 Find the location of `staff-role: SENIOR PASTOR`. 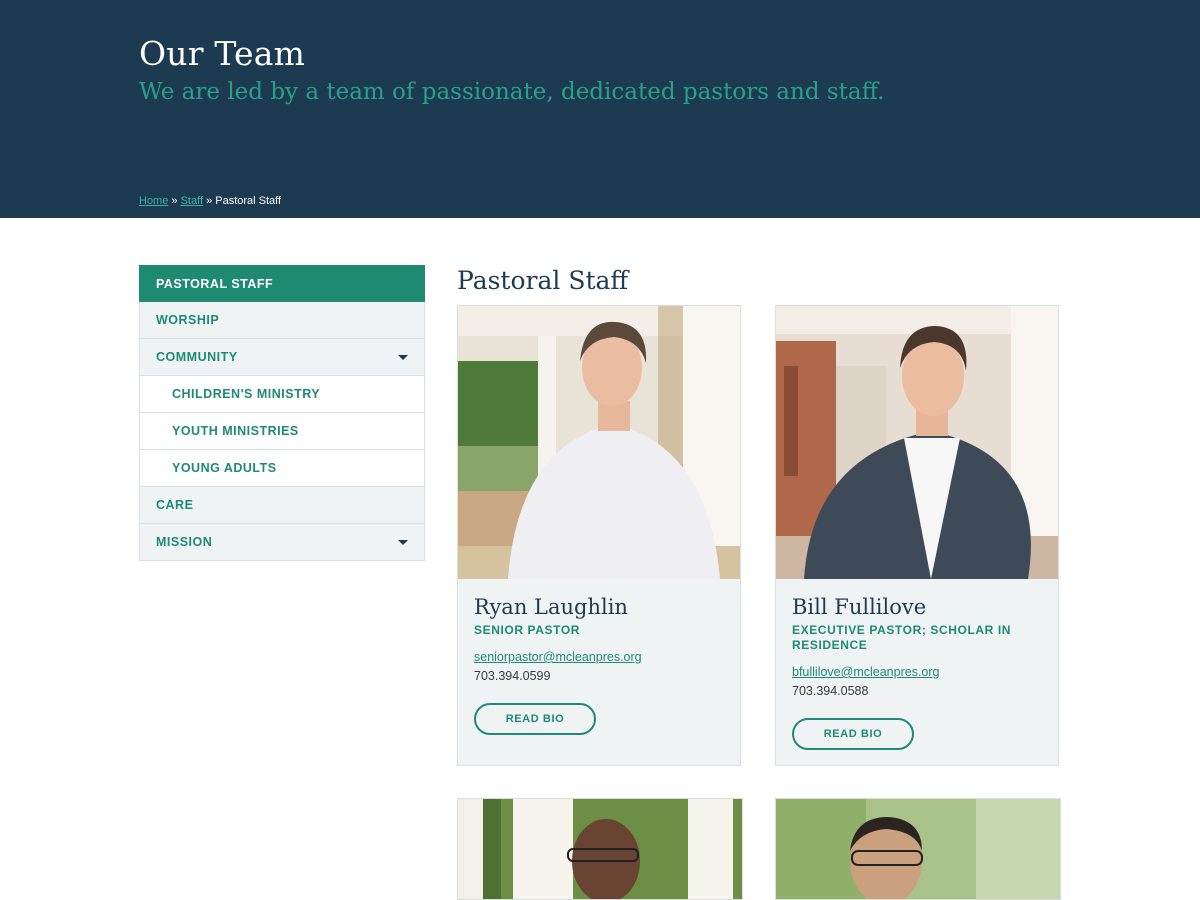

staff-role: SENIOR PASTOR is located at coordinates (527, 630).